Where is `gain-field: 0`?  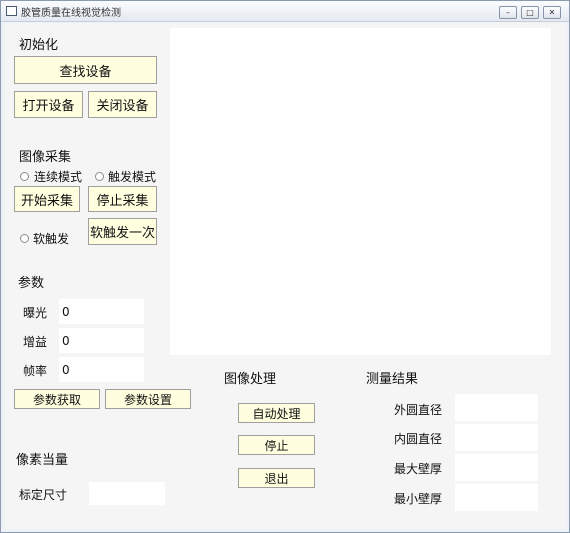 gain-field: 0 is located at coordinates (101, 340).